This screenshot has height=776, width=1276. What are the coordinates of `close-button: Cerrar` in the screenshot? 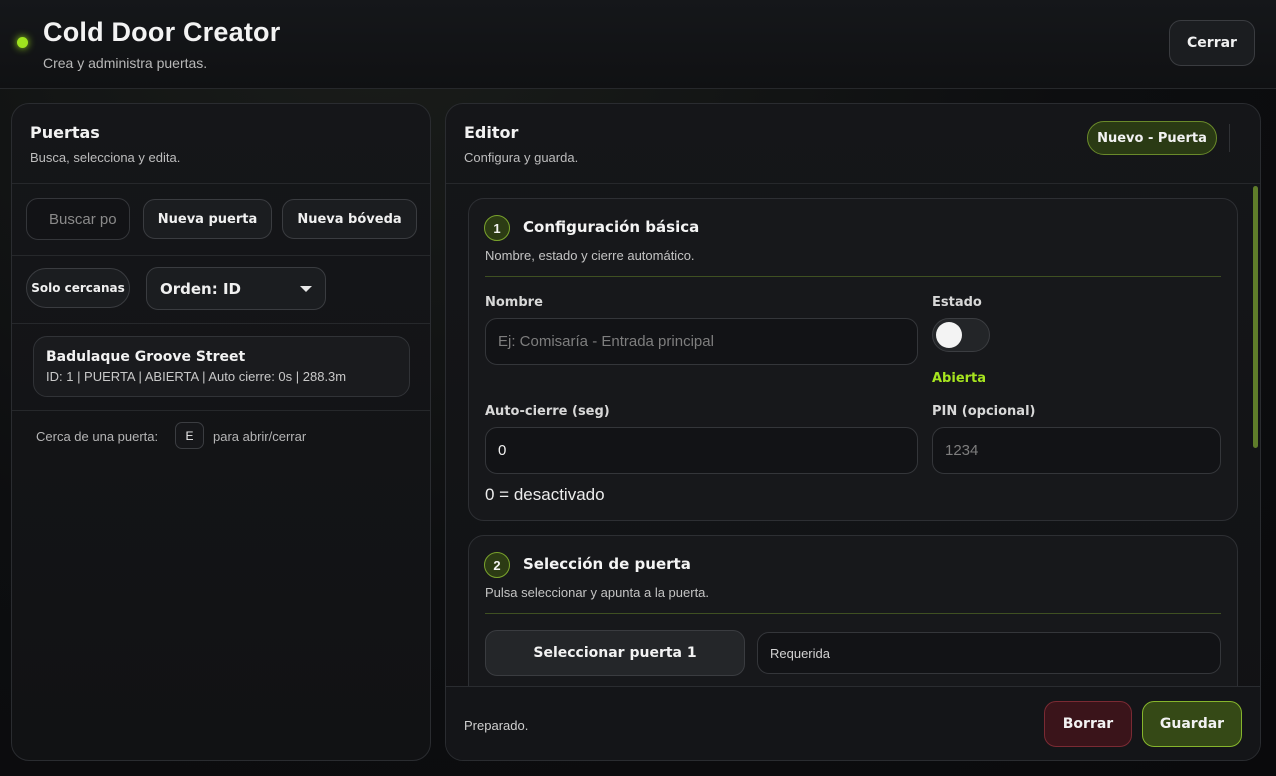 It's located at (1212, 43).